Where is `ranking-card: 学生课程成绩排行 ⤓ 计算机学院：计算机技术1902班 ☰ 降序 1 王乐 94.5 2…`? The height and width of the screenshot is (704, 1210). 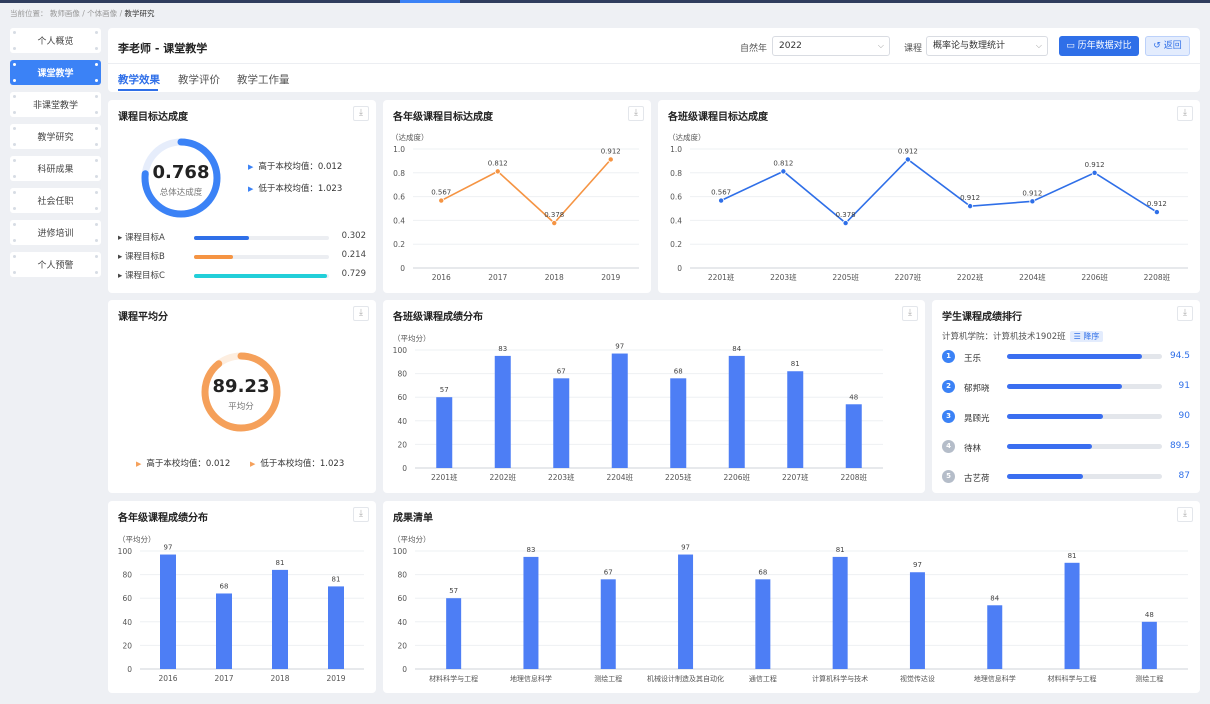
ranking-card: 学生课程成绩排行 ⤓ 计算机学院：计算机技术1902班 ☰ 降序 1 王乐 94.5 2… is located at coordinates (1066, 396).